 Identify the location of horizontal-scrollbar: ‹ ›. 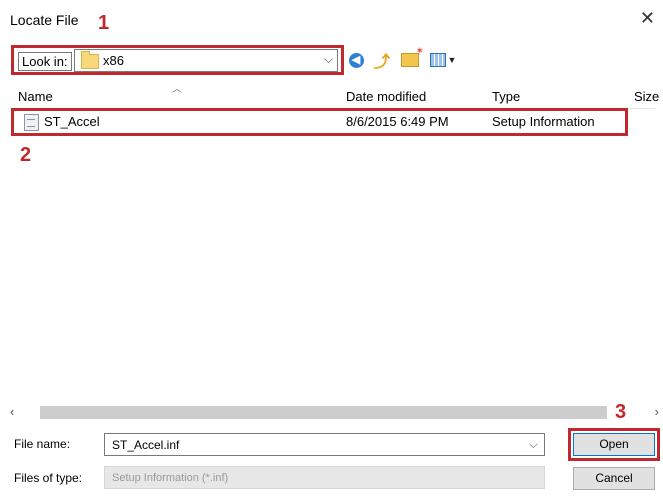
(334, 412).